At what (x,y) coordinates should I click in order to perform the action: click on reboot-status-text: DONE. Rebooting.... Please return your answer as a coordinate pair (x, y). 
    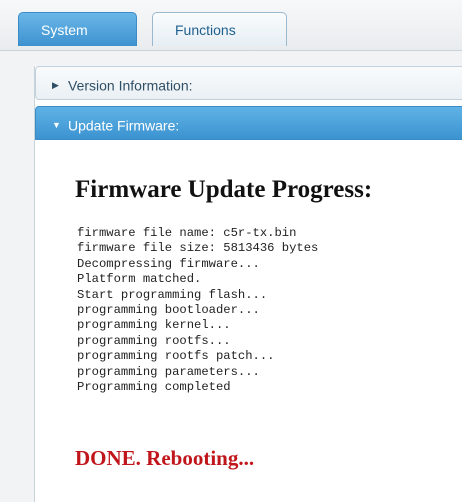
    Looking at the image, I should click on (165, 458).